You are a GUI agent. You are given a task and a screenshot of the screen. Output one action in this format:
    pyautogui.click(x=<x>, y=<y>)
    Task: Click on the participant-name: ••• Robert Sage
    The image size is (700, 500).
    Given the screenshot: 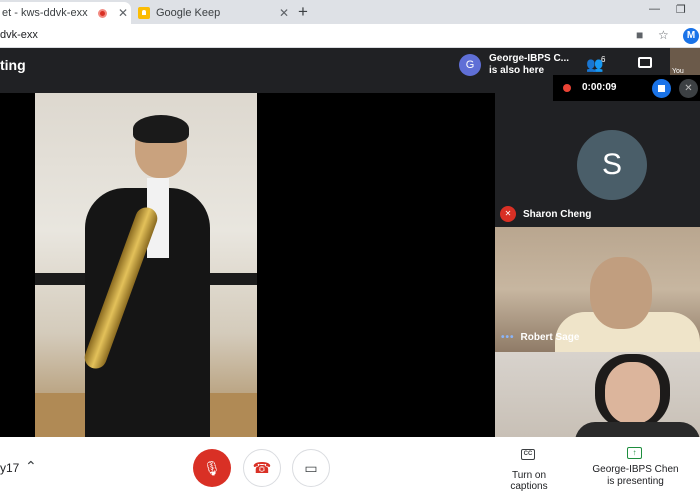 What is the action you would take?
    pyautogui.click(x=540, y=337)
    